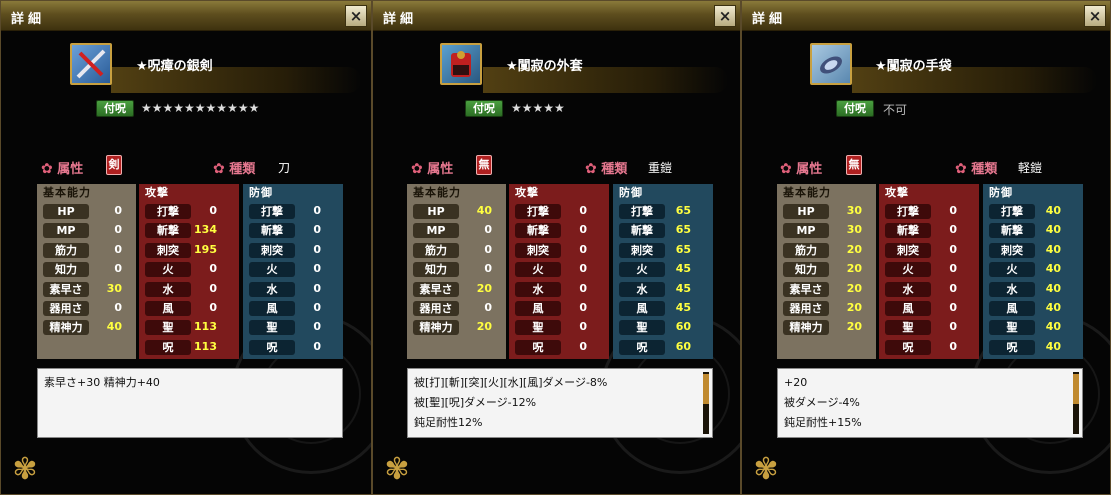  I want to click on enchant-badge: 付呪, so click(115, 108).